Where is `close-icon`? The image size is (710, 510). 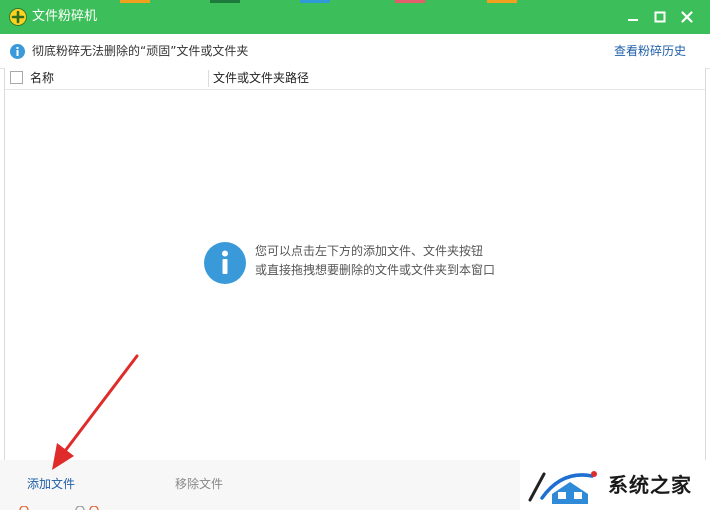 close-icon is located at coordinates (687, 17).